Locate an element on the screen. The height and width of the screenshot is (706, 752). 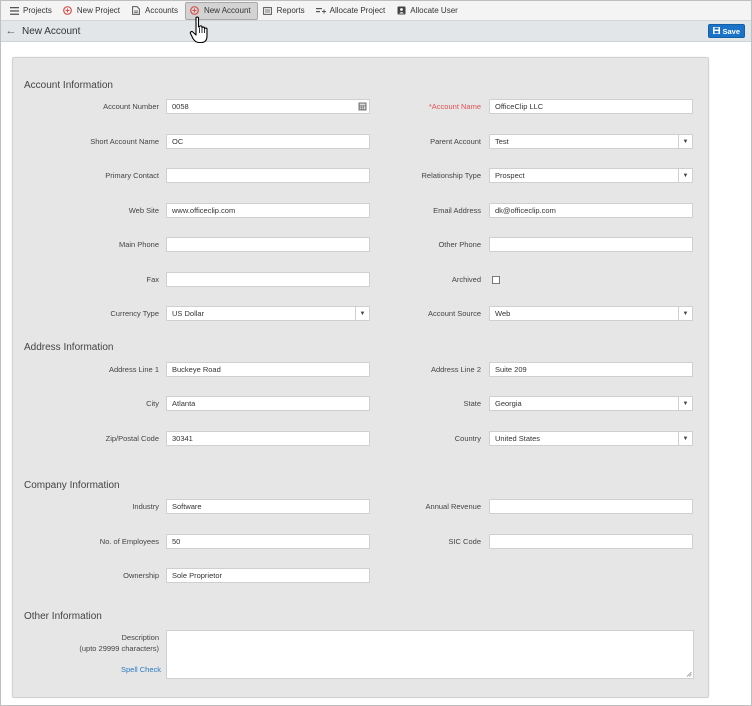
nav-projects-label: Projects is located at coordinates (37, 10).